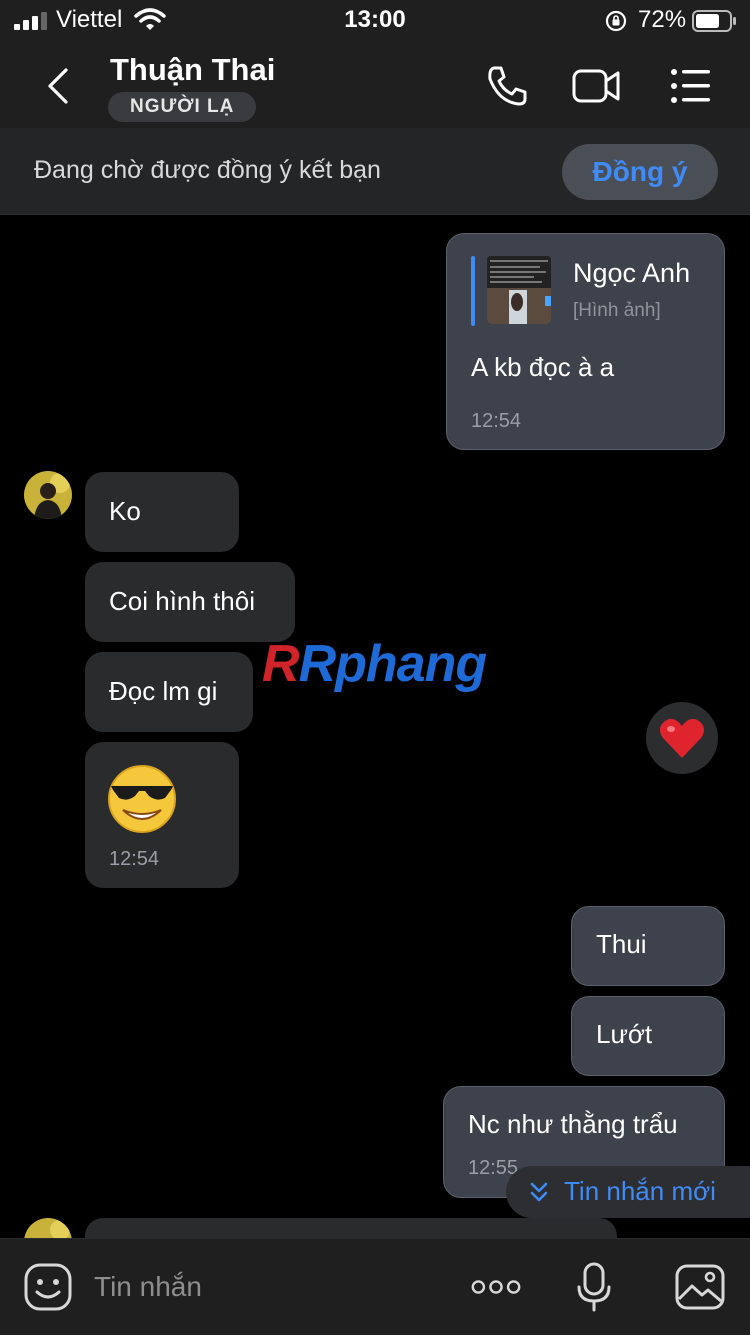 The image size is (750, 1335). Describe the element at coordinates (573, 1124) in the screenshot. I see `message-text: Nc như thằng trẩu` at that location.